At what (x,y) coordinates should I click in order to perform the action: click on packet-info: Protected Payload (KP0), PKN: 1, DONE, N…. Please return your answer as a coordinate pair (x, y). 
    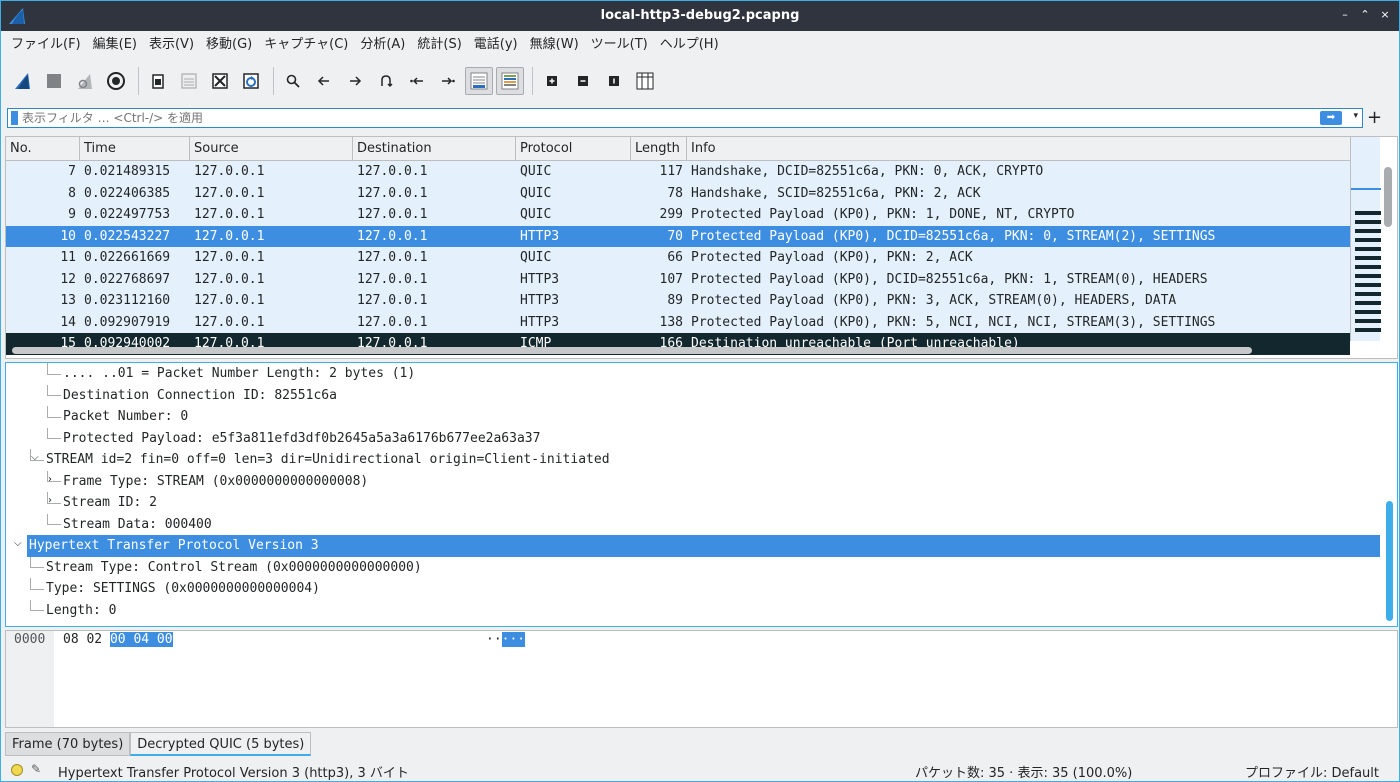
    Looking at the image, I should click on (883, 214).